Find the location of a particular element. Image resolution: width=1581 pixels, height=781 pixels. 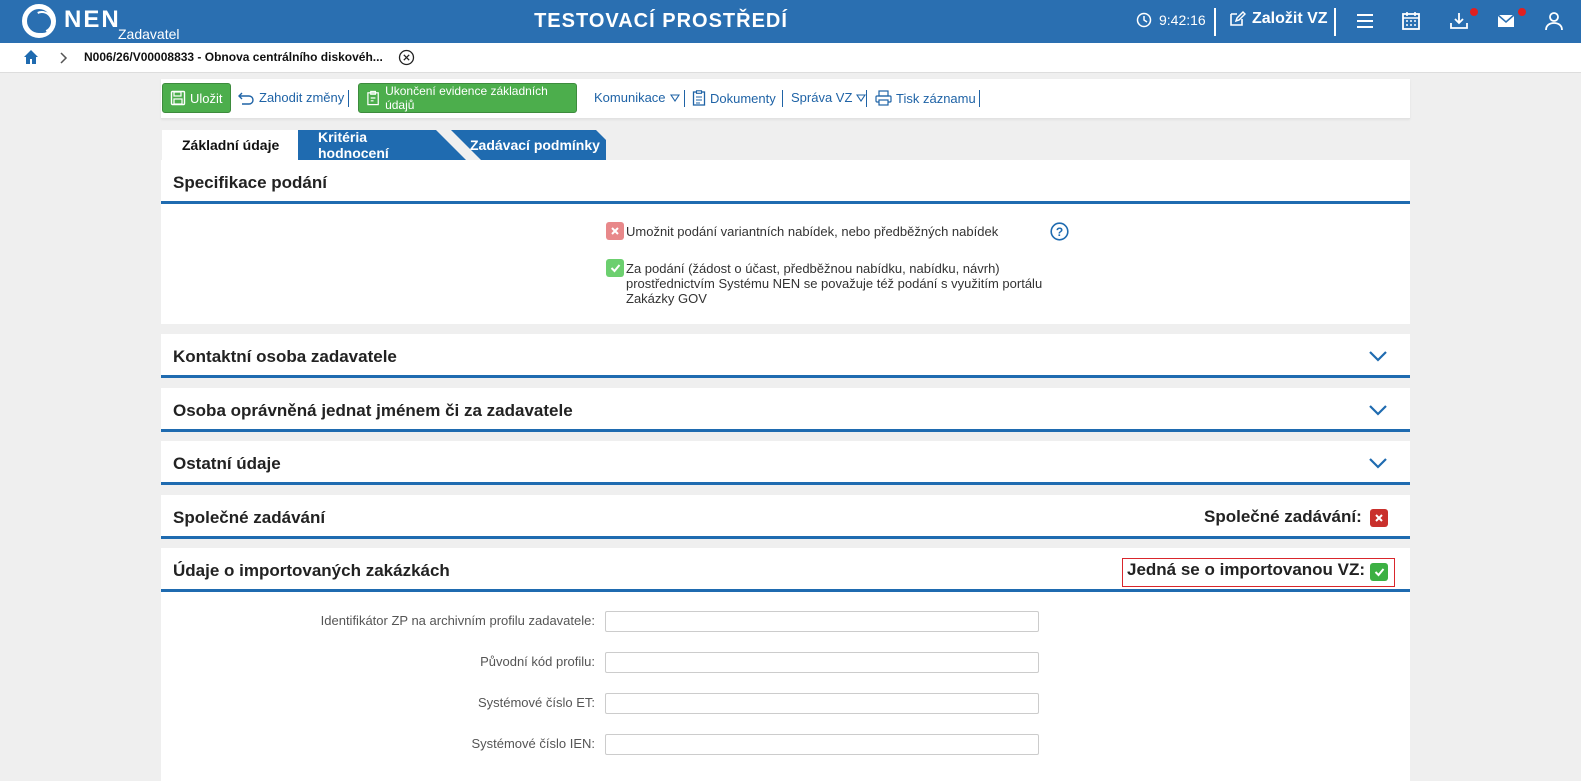

communication-menu: Komunikace is located at coordinates (637, 97).